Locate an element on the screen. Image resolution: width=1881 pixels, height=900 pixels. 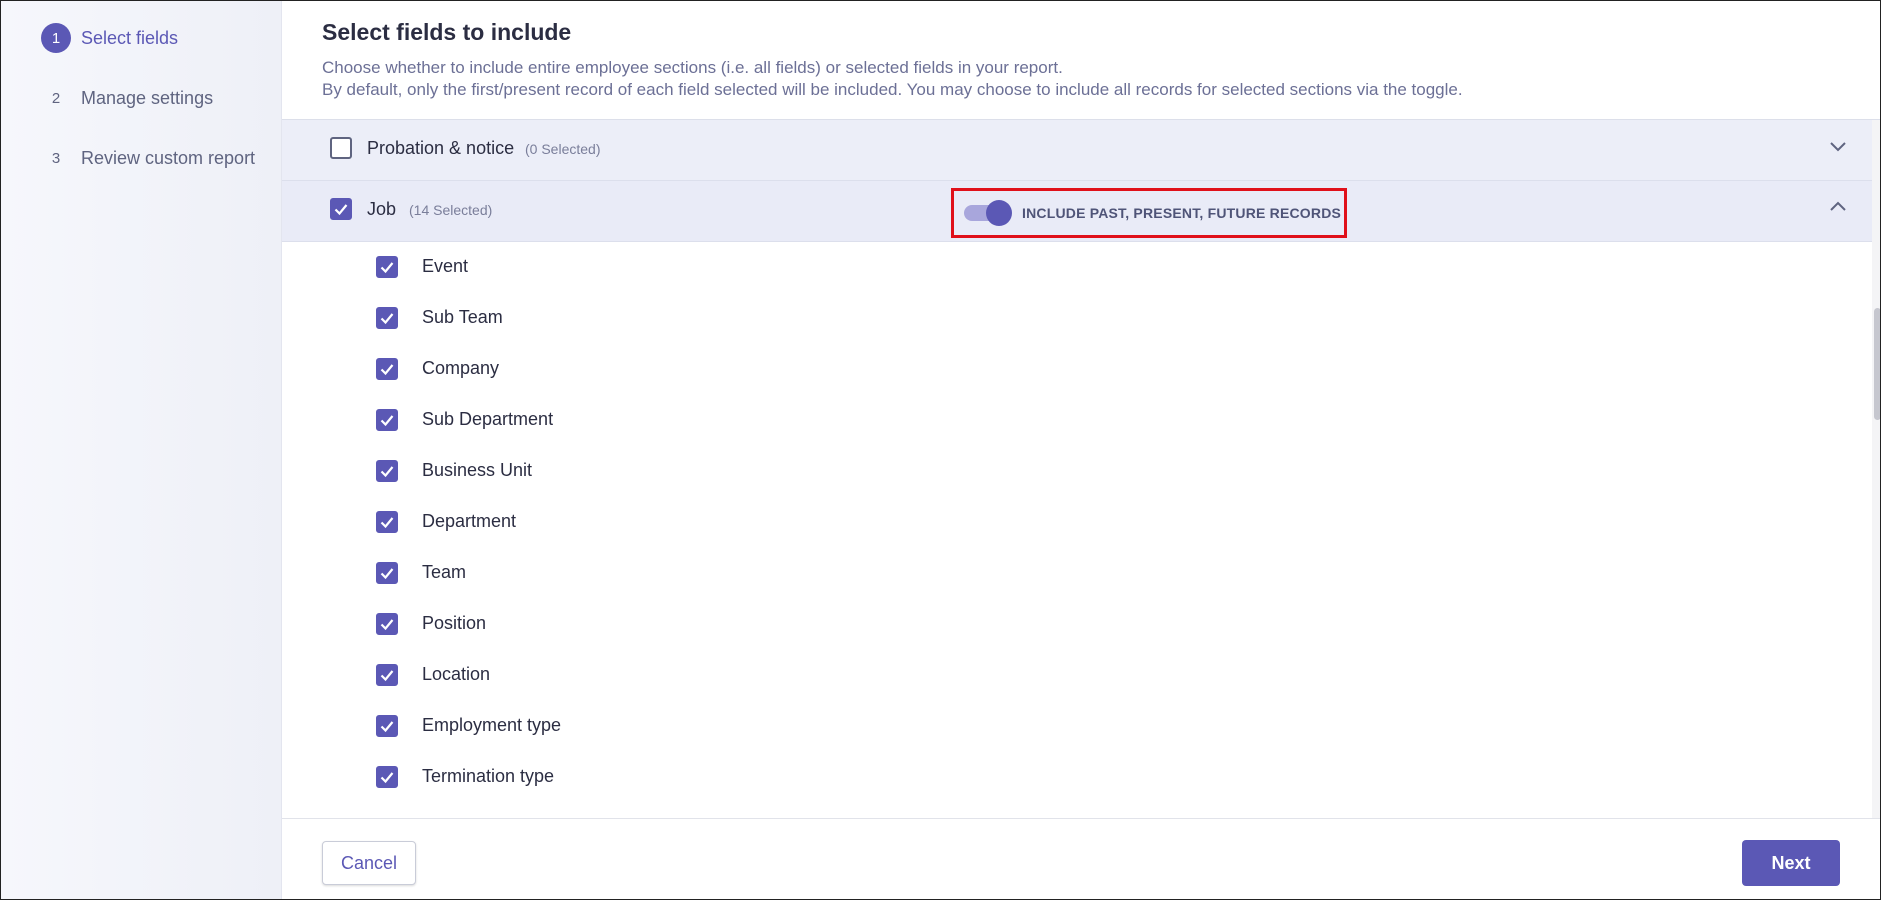
step-number: 3 is located at coordinates (56, 158).